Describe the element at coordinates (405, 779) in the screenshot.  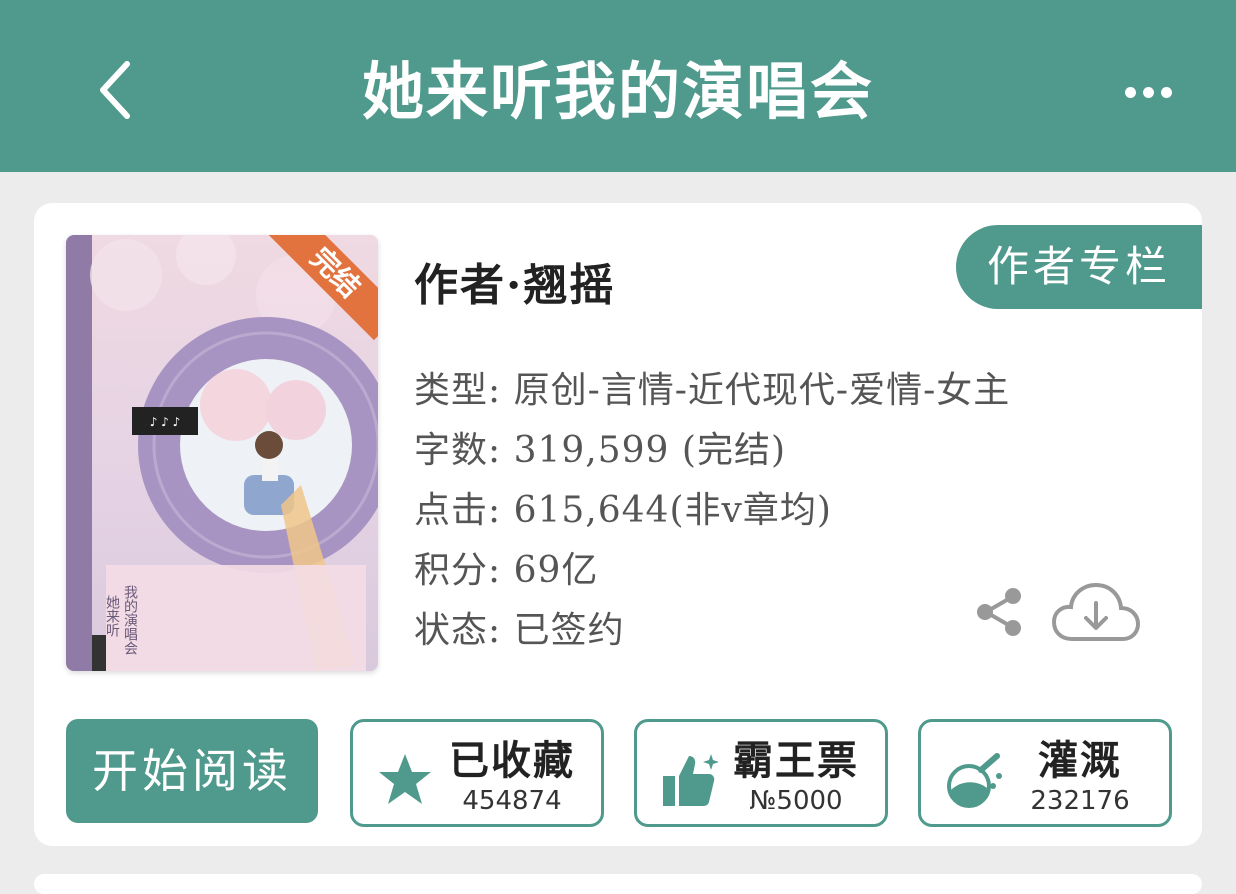
I see `star-icon` at that location.